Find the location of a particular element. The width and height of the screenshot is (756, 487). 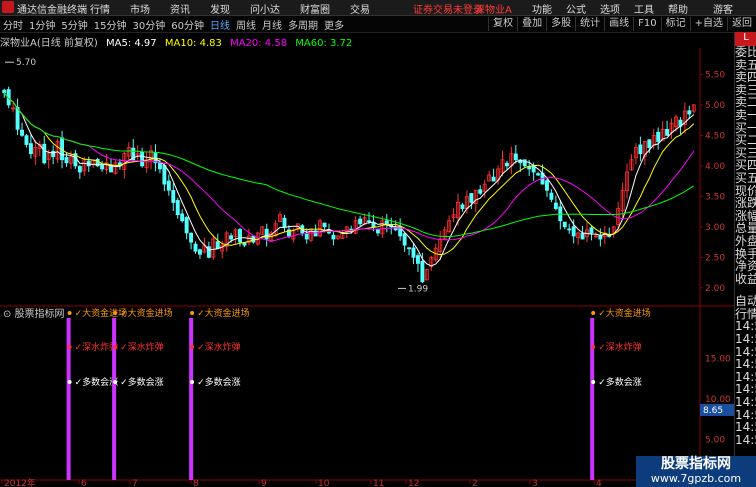

period-tab-5min: 5分钟 is located at coordinates (74, 24).